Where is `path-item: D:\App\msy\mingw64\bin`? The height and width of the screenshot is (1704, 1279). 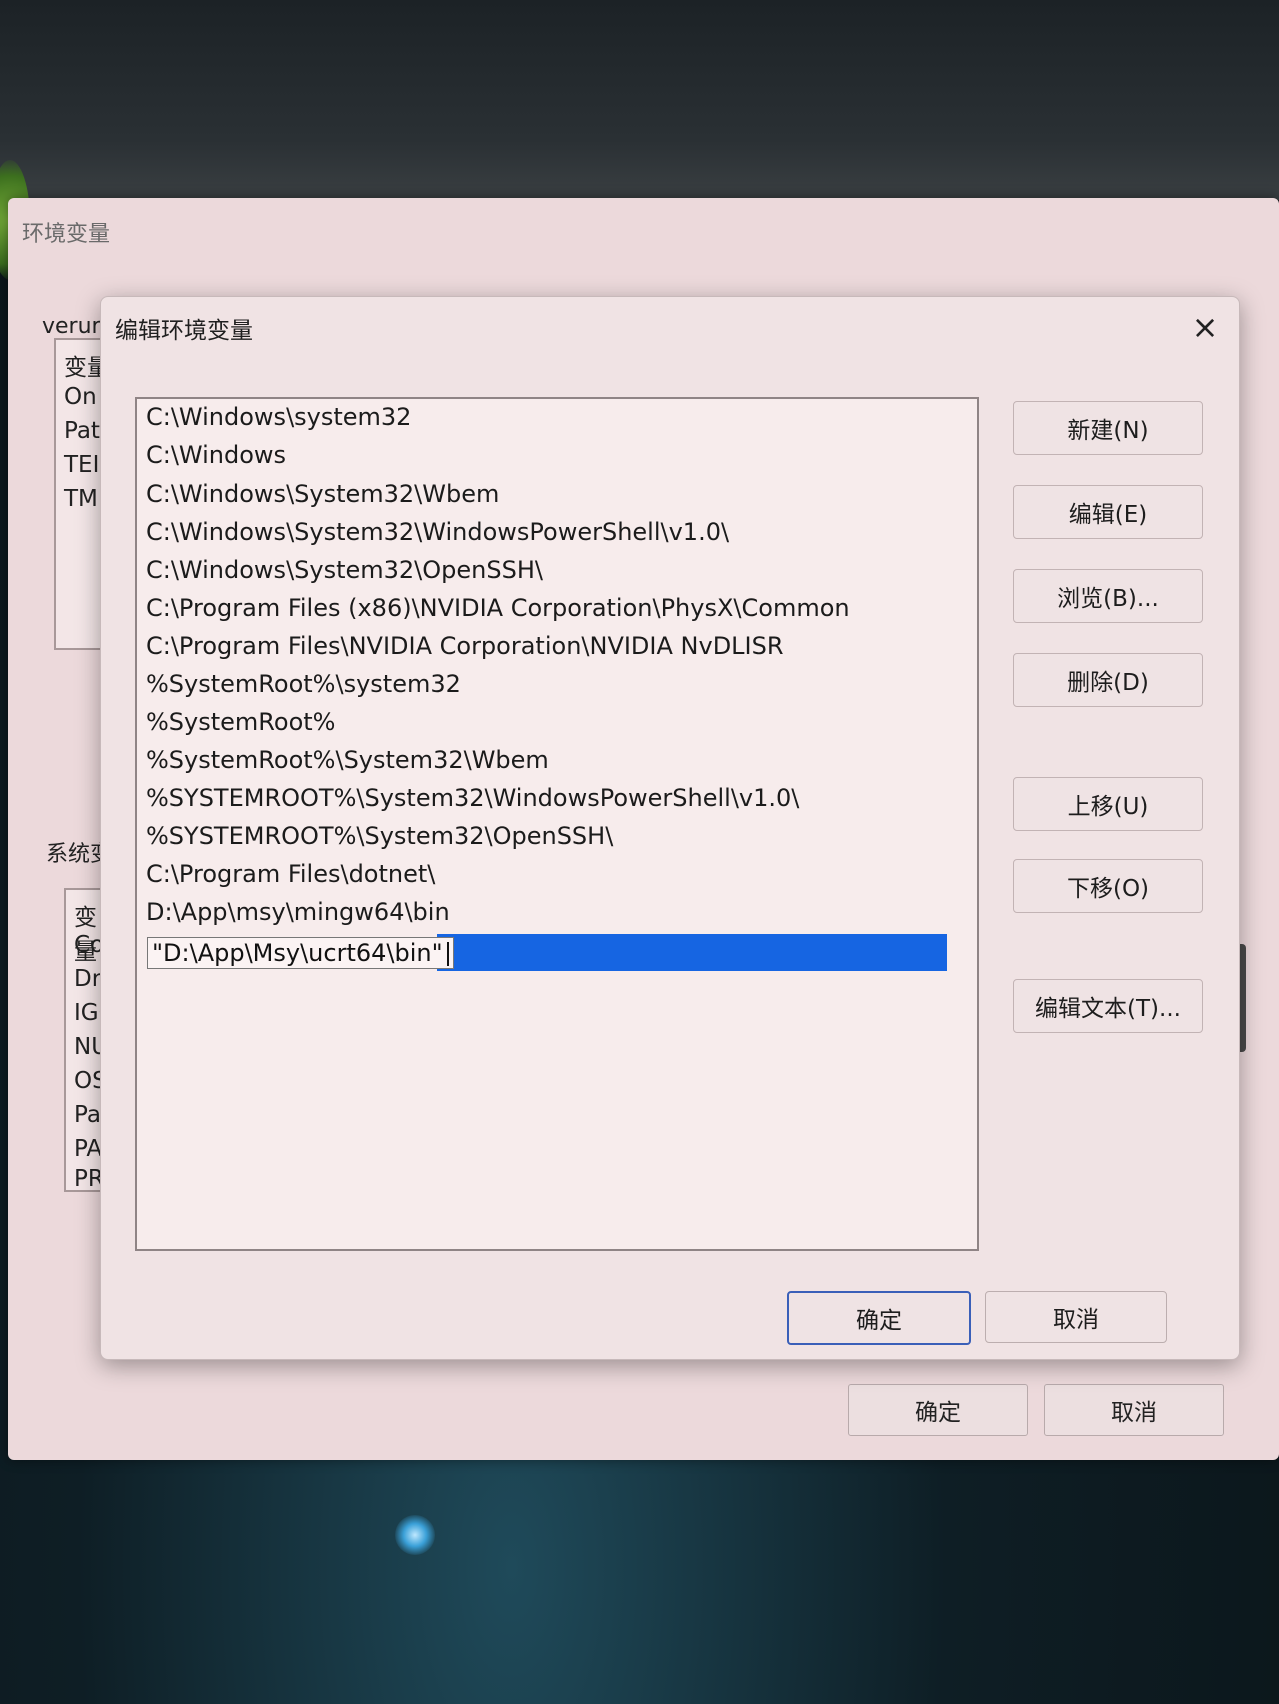 path-item: D:\App\msy\mingw64\bin is located at coordinates (557, 912).